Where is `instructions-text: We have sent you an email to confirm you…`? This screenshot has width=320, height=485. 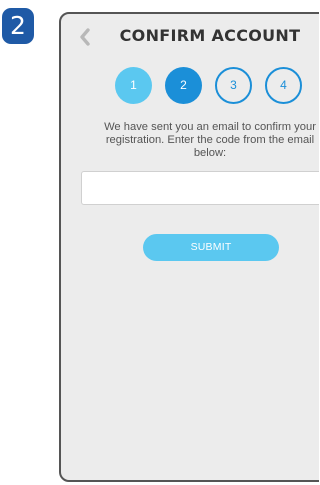
instructions-text: We have sent you an email to confirm you… is located at coordinates (190, 140).